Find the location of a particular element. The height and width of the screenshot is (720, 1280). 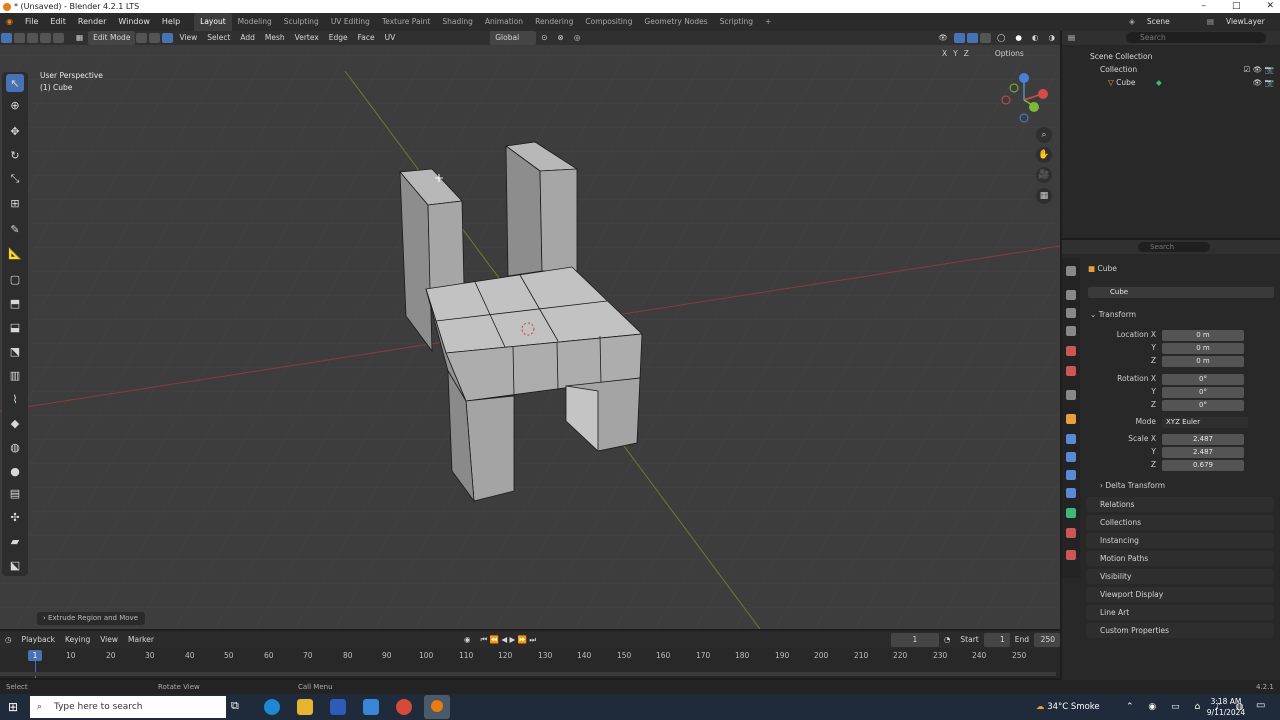

knife-tool-icon: ⌇ is located at coordinates (15, 399).